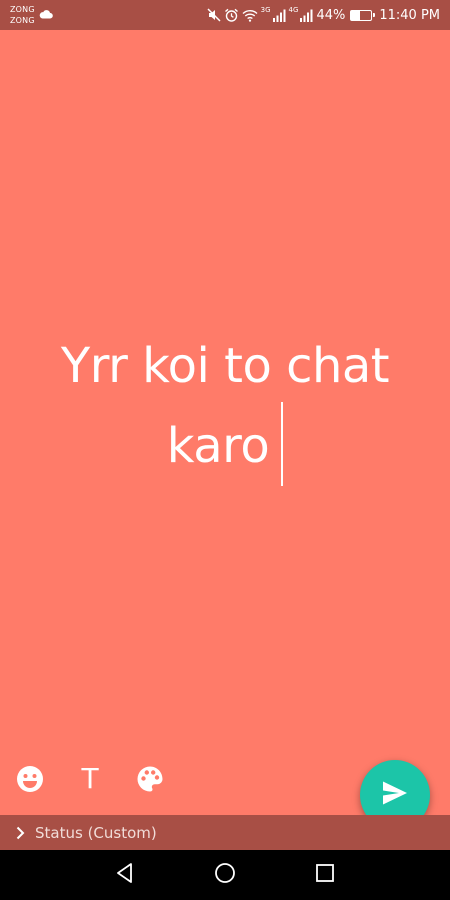  Describe the element at coordinates (22, 20) in the screenshot. I see `carrier-label-2: ZONG` at that location.